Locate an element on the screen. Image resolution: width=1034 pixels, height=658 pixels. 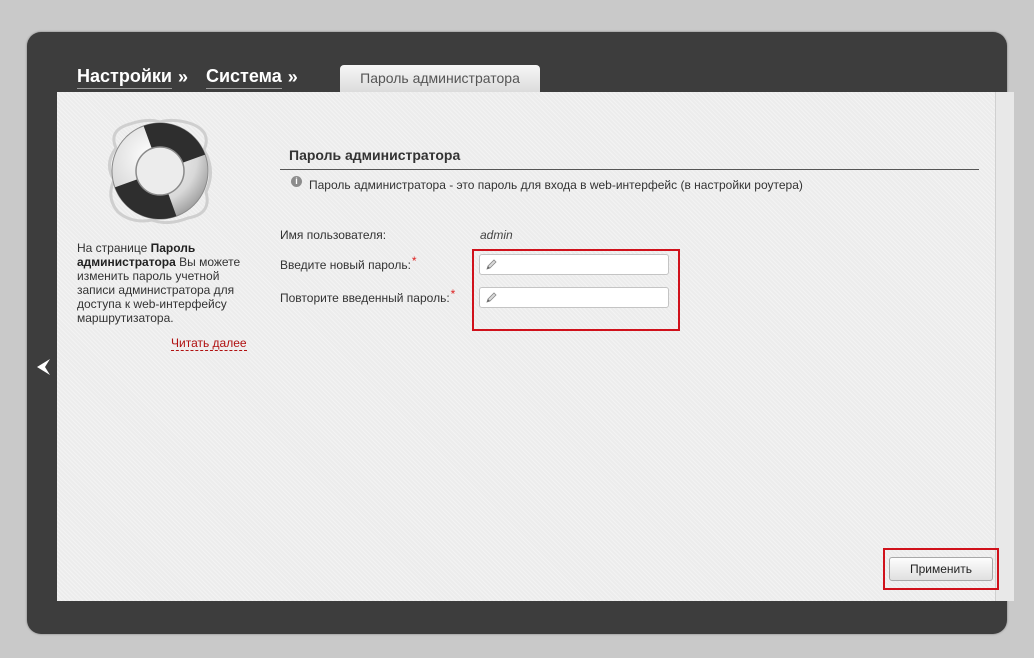
read-more-link: Читать далее is located at coordinates (209, 343).